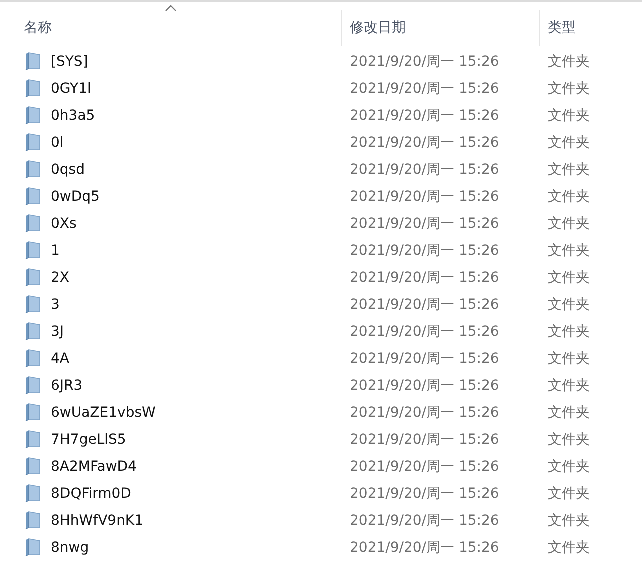  I want to click on file-name: 3J, so click(57, 332).